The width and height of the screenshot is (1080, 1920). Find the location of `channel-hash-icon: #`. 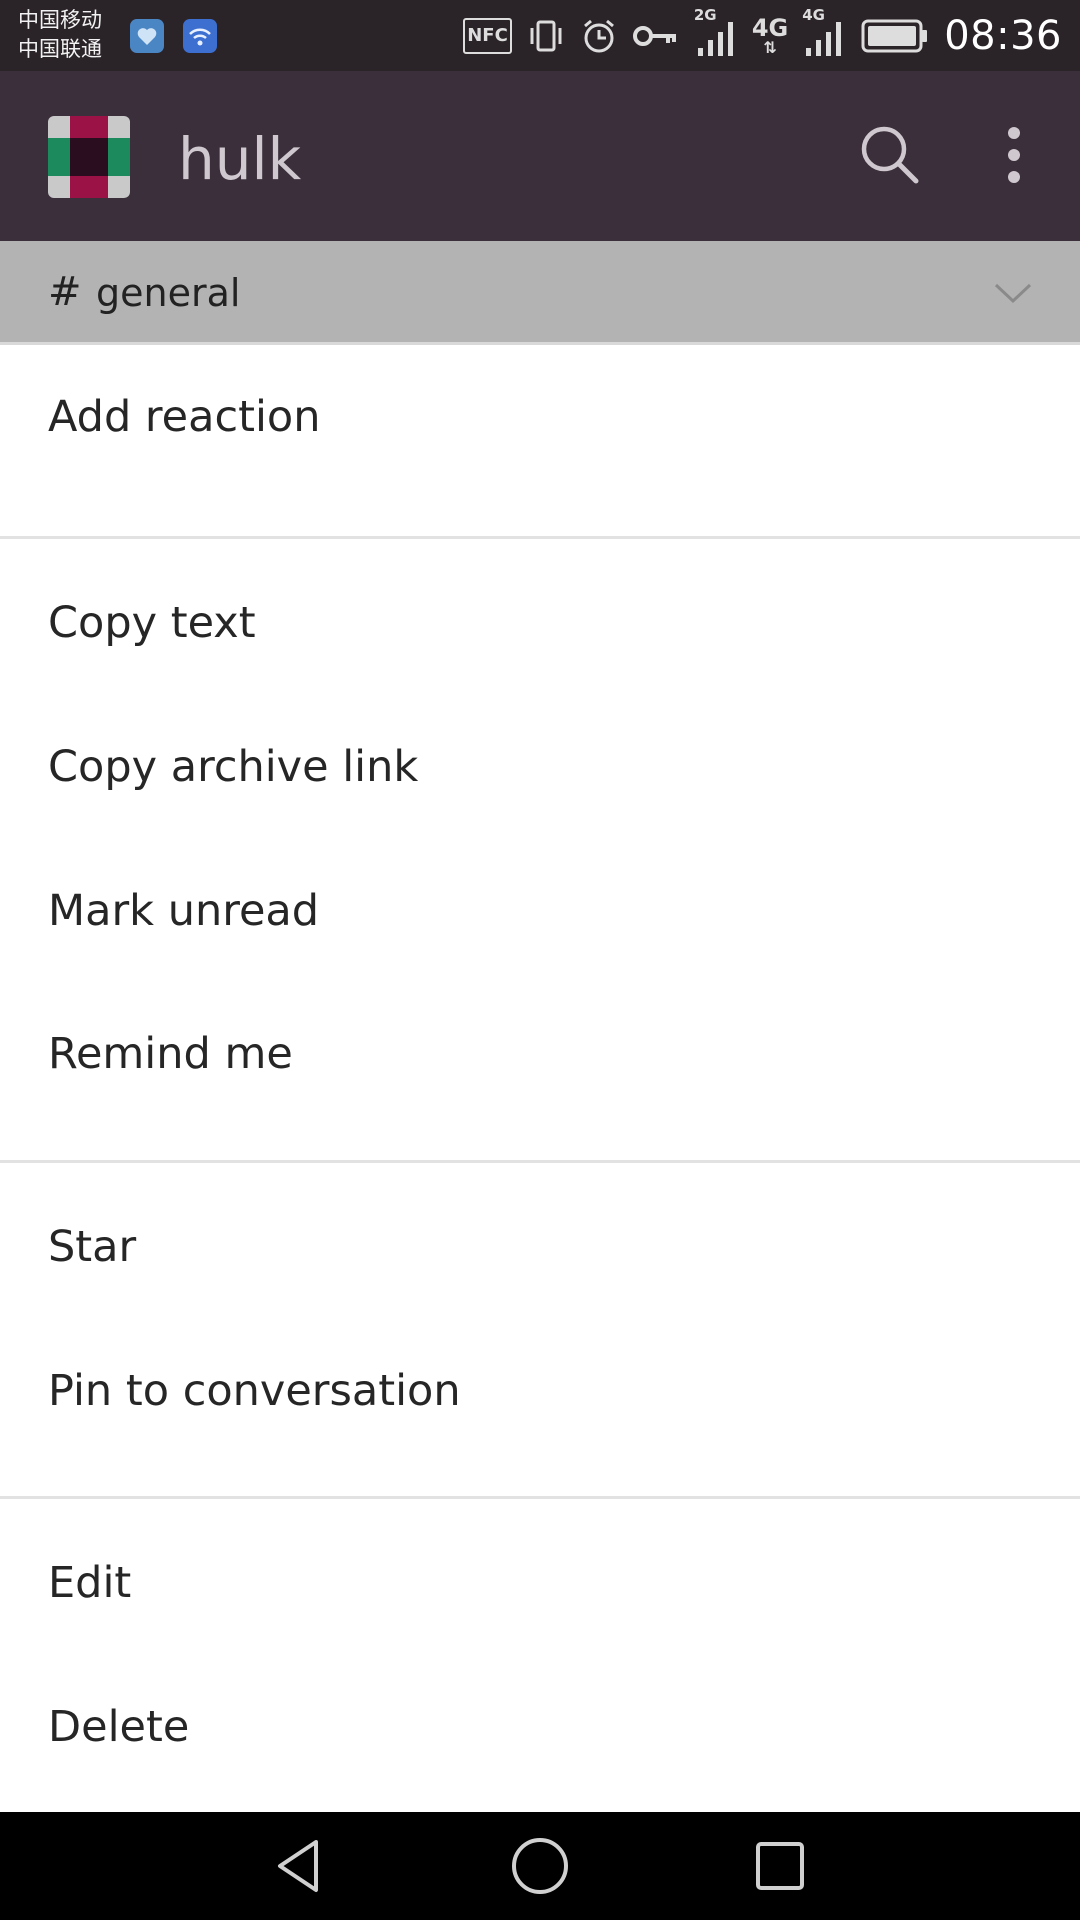

channel-hash-icon: # is located at coordinates (65, 292).